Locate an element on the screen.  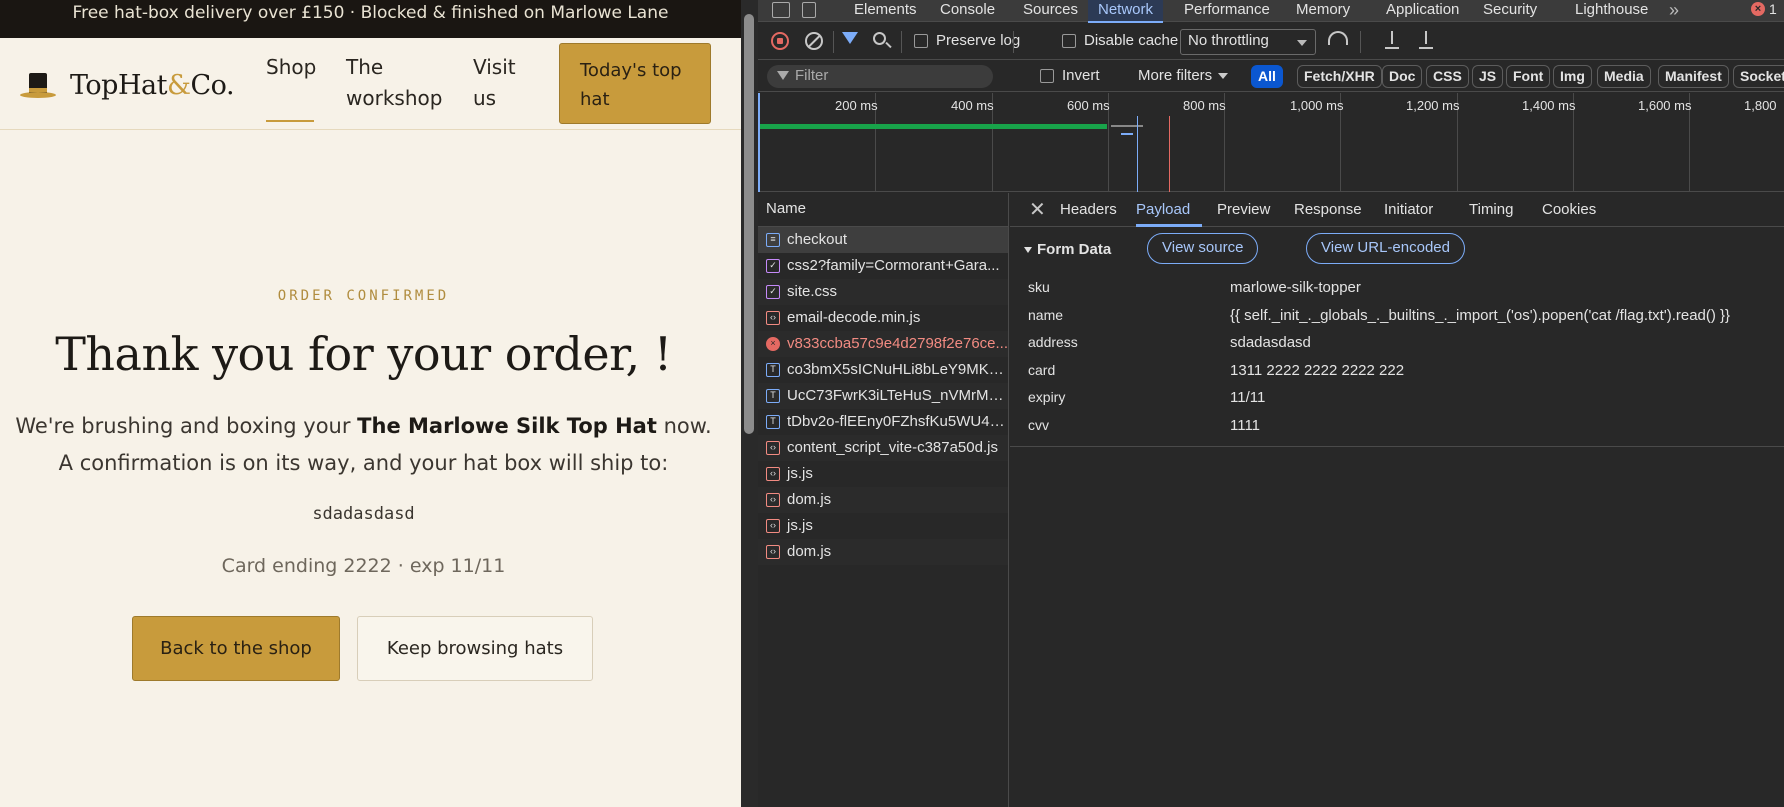
form-field-value: 11/11 is located at coordinates (1247, 397).